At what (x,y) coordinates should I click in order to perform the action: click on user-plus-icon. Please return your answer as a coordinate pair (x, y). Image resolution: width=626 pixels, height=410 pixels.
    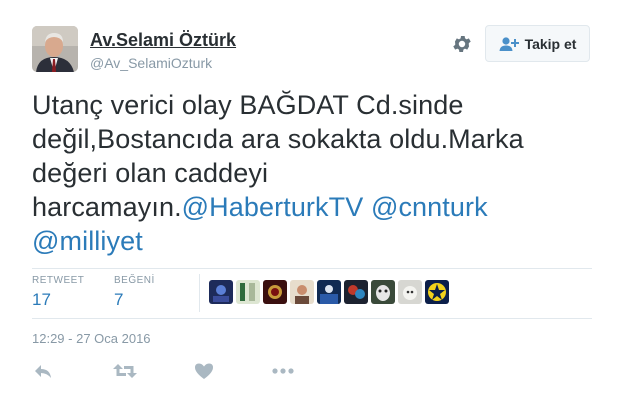
    Looking at the image, I should click on (509, 44).